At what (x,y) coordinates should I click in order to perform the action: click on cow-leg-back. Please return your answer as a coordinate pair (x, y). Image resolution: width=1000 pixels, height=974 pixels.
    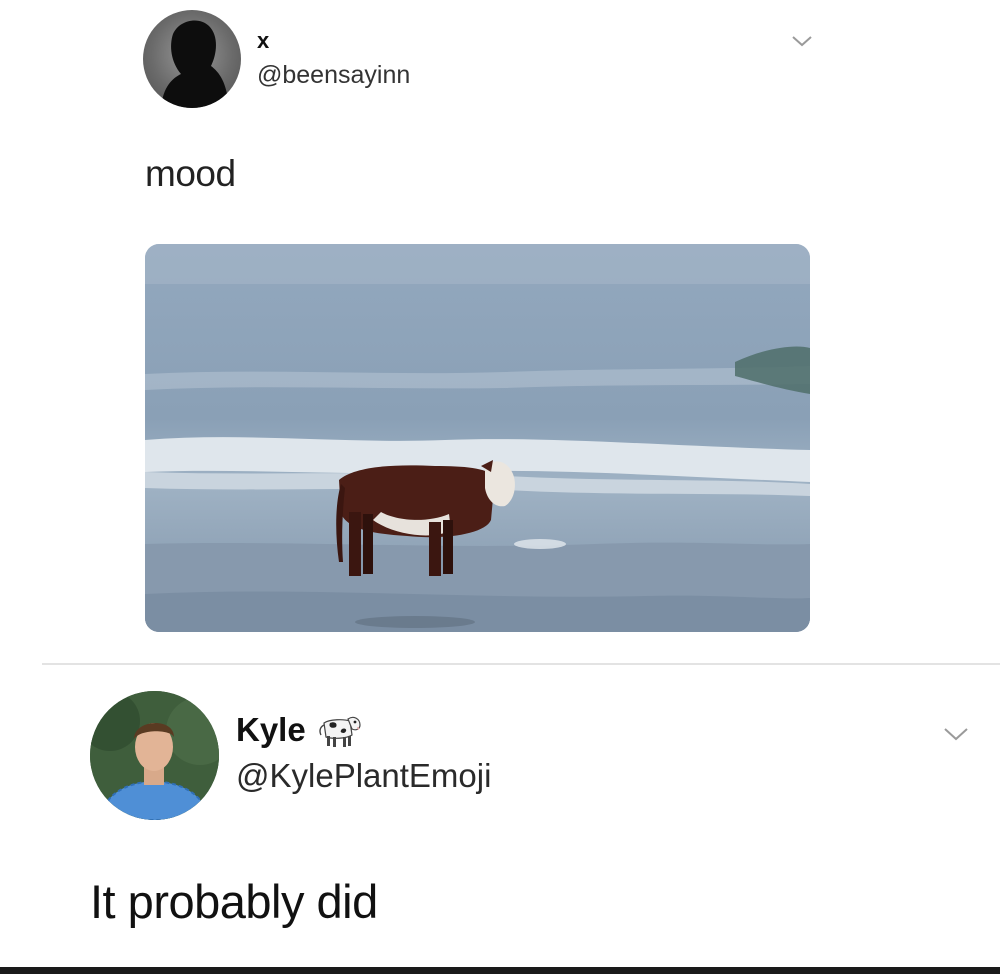
    Looking at the image, I should click on (355, 544).